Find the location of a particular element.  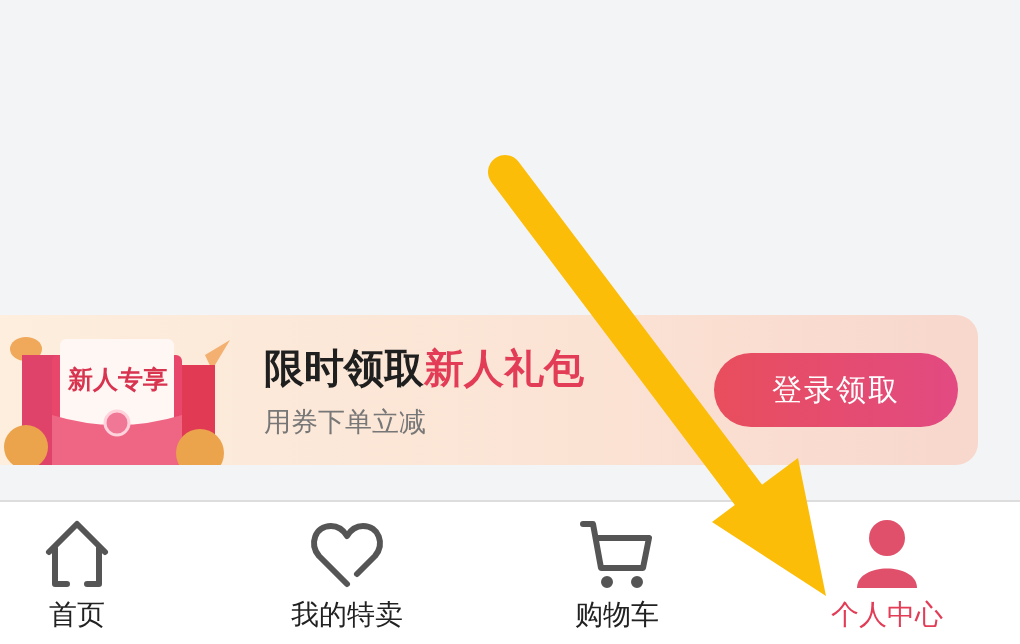

tab: 个人中心 is located at coordinates (887, 573).